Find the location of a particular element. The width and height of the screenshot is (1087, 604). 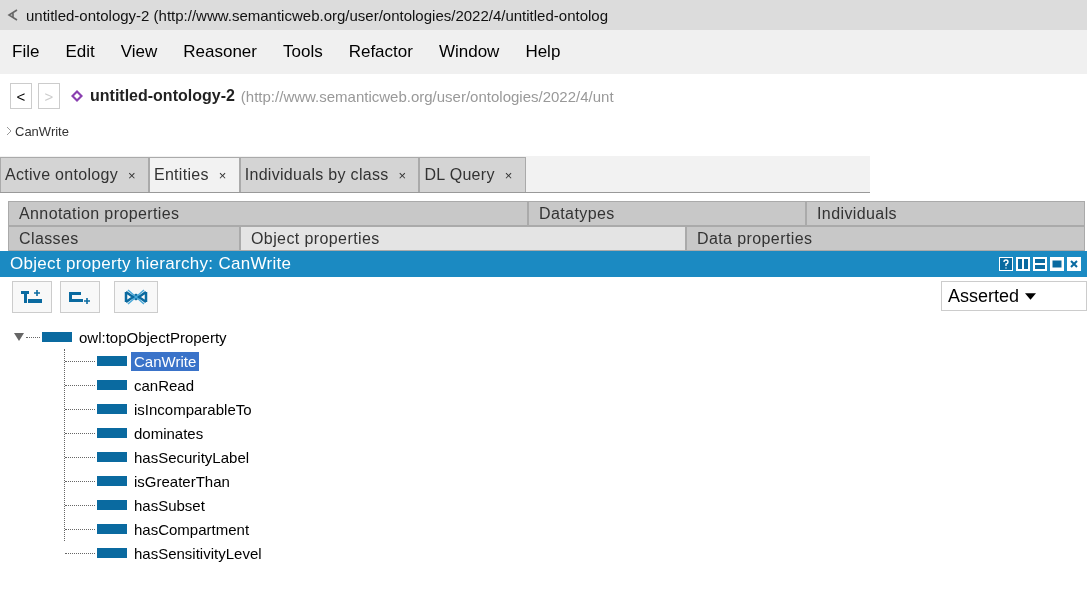

tab: DL Query × is located at coordinates (472, 174).